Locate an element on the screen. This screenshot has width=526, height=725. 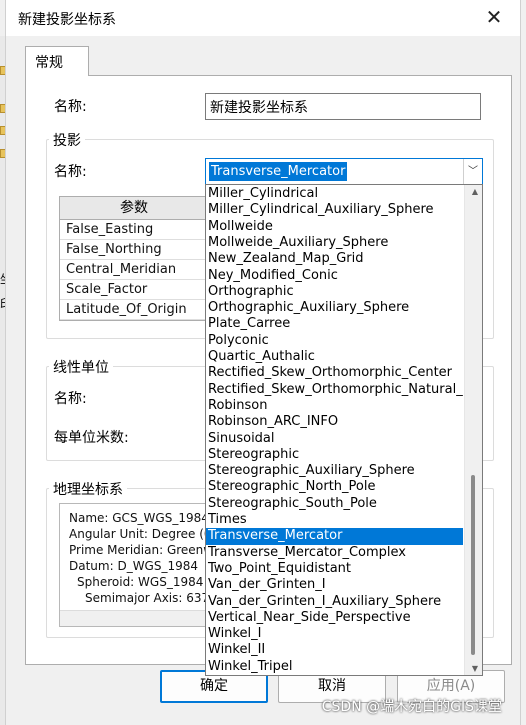
dropdown-option: Miller_Cylindrical_Auxiliary_Sphere is located at coordinates (334, 210).